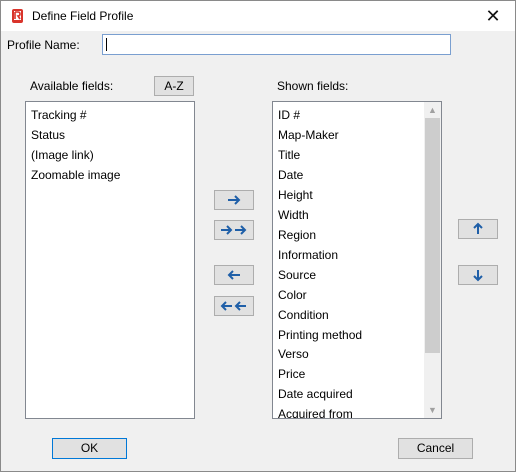 This screenshot has height=472, width=516. I want to click on list-item: Height, so click(295, 195).